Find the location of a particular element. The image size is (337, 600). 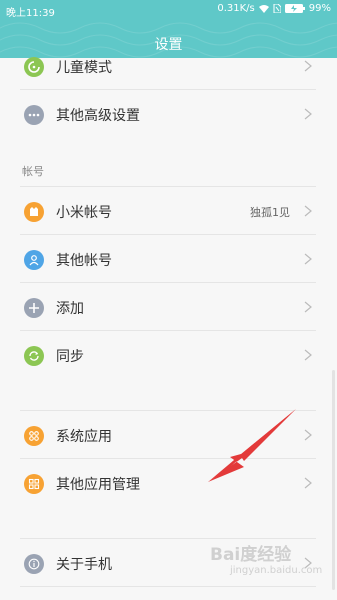

status-bar: 晚上11:39 0.31K/s 99% is located at coordinates (168, 10).